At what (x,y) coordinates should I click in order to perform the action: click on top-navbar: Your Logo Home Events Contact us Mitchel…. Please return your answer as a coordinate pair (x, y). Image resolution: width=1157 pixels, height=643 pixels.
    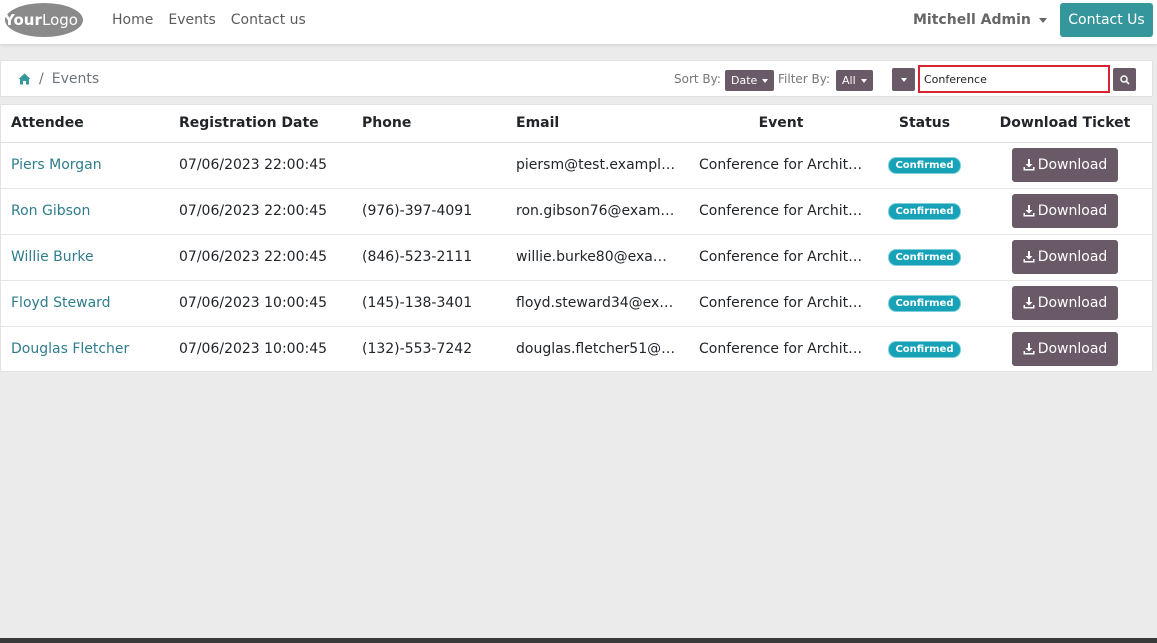
    Looking at the image, I should click on (578, 22).